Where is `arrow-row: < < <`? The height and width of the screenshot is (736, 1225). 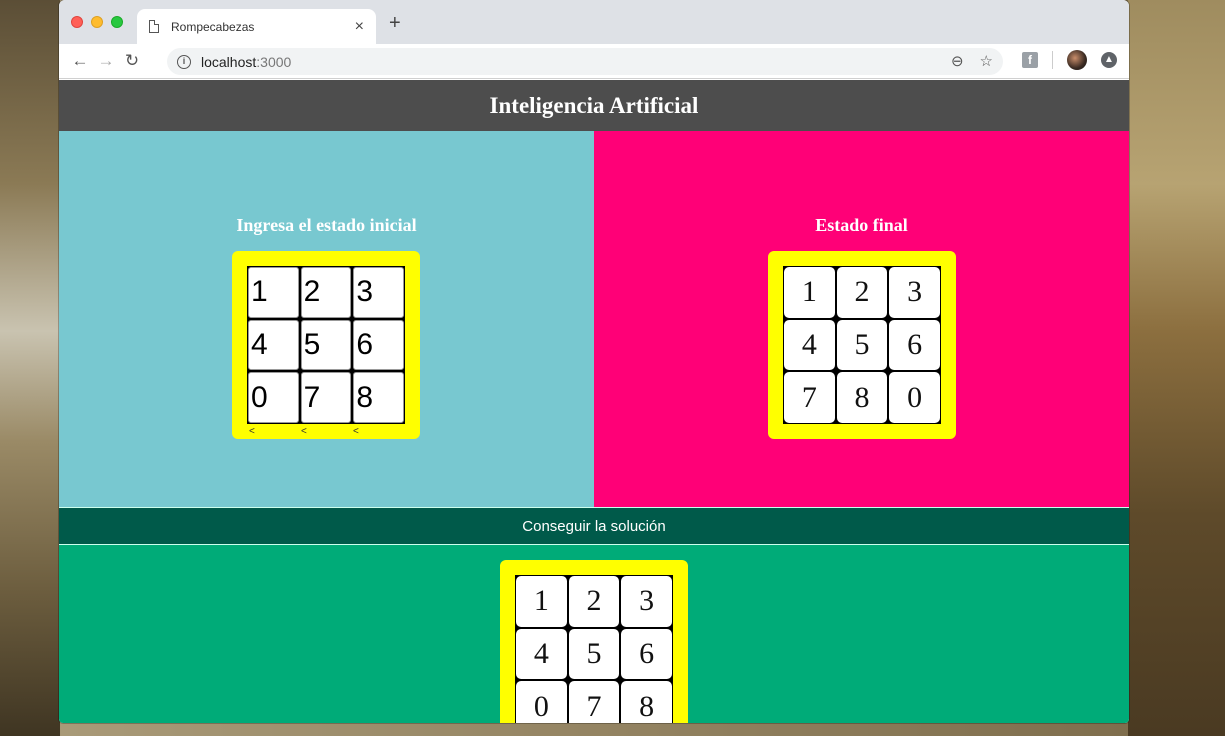 arrow-row: < < < is located at coordinates (328, 431).